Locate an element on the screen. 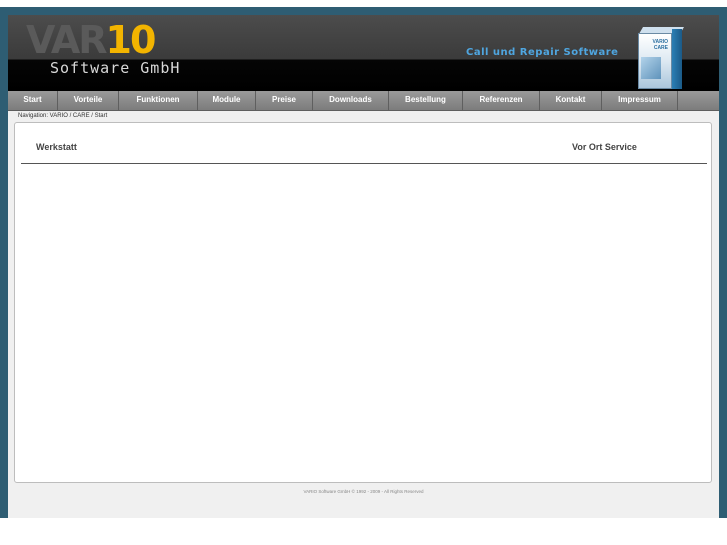 This screenshot has height=545, width=727. nav-module: Module is located at coordinates (227, 100).